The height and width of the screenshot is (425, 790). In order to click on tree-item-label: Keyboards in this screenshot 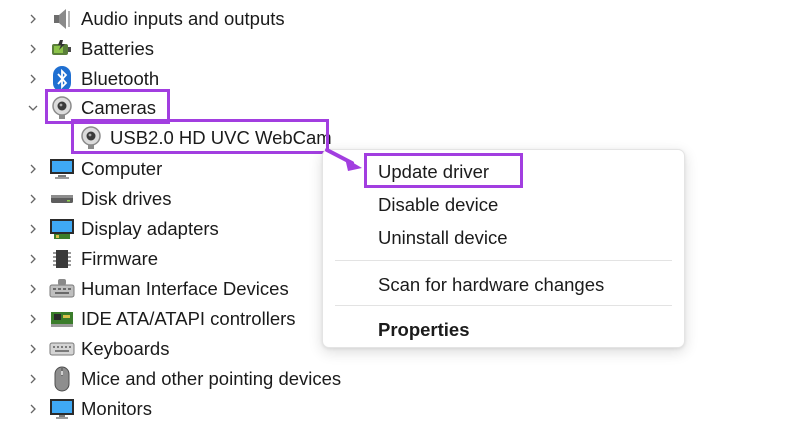, I will do `click(125, 348)`.